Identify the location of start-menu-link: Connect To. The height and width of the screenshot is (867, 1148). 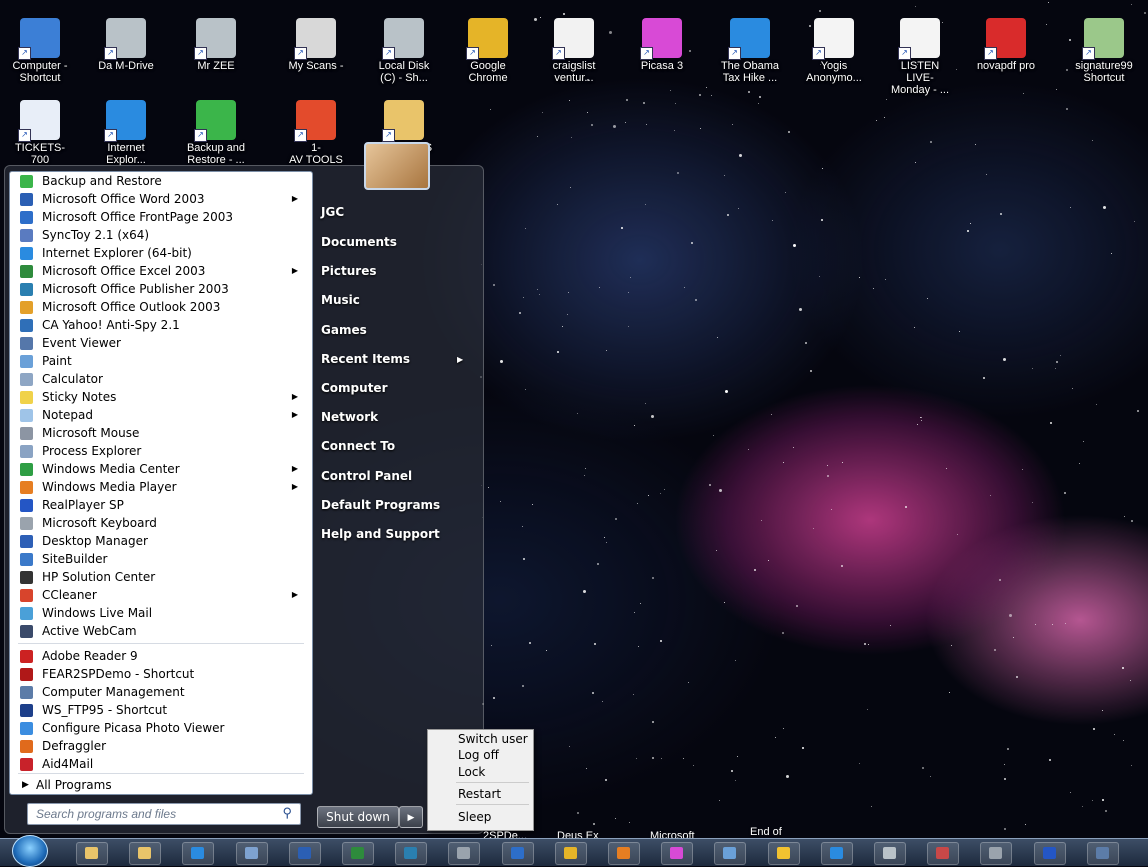
(358, 446).